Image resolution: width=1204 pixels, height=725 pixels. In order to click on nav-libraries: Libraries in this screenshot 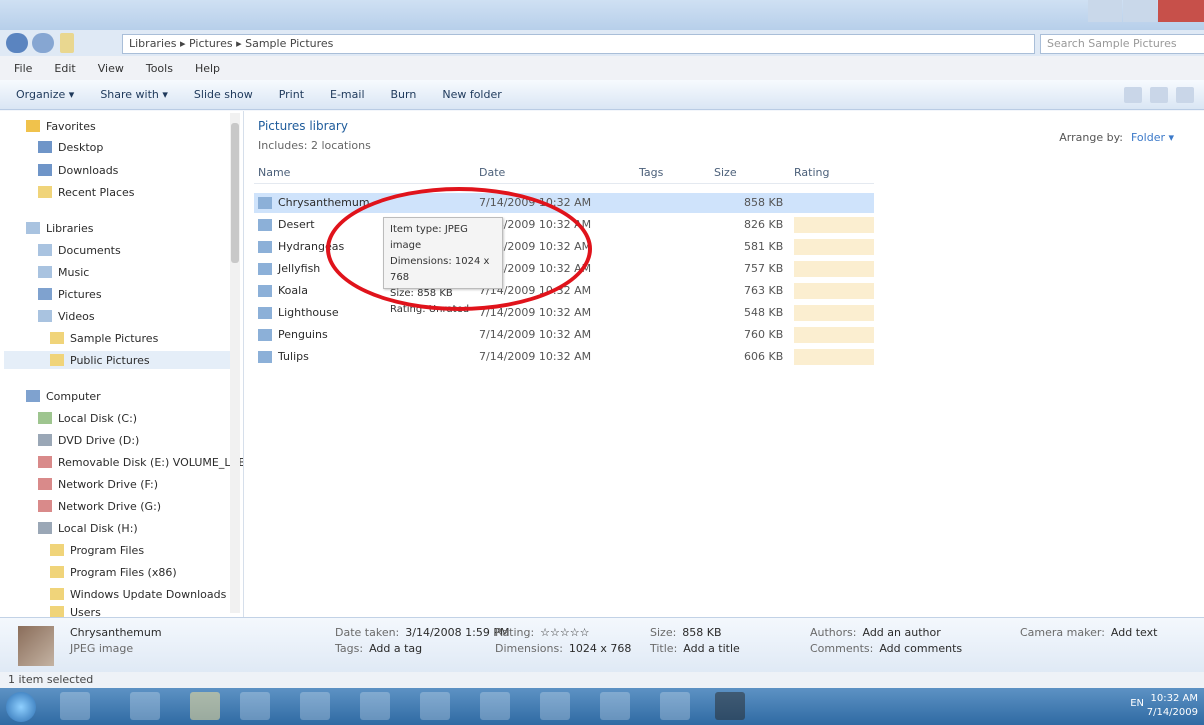, I will do `click(60, 228)`.